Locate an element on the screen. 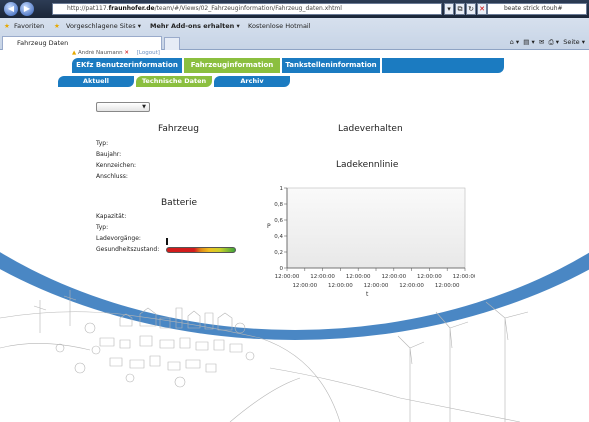 The height and width of the screenshot is (422, 589). battery-capacity-label: Kapazität: is located at coordinates (111, 216).